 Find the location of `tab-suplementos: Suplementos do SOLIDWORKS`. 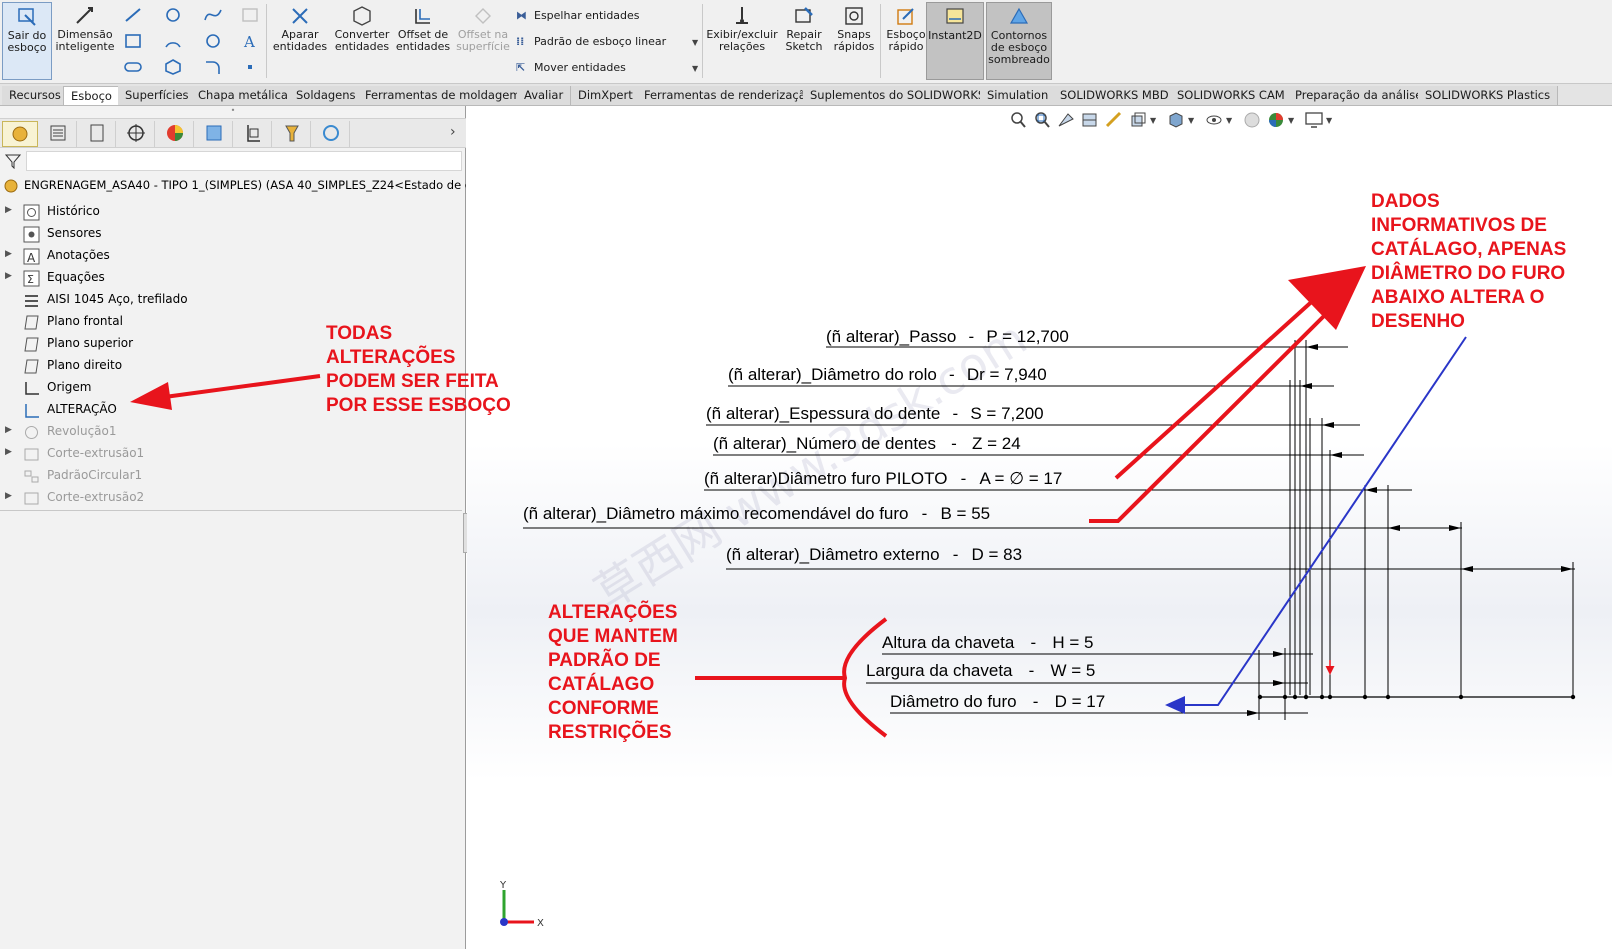

tab-suplementos: Suplementos do SOLIDWORKS is located at coordinates (898, 95).